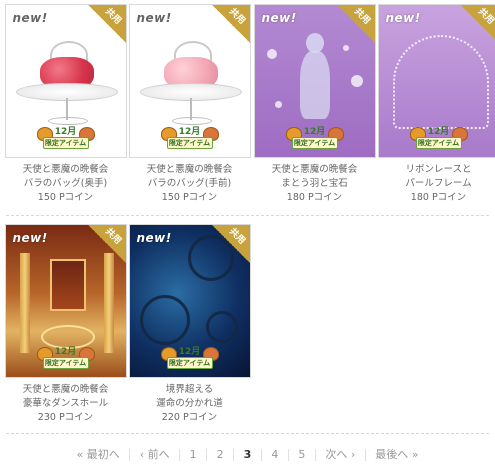  I want to click on pagination-page-1: 1, so click(193, 454).